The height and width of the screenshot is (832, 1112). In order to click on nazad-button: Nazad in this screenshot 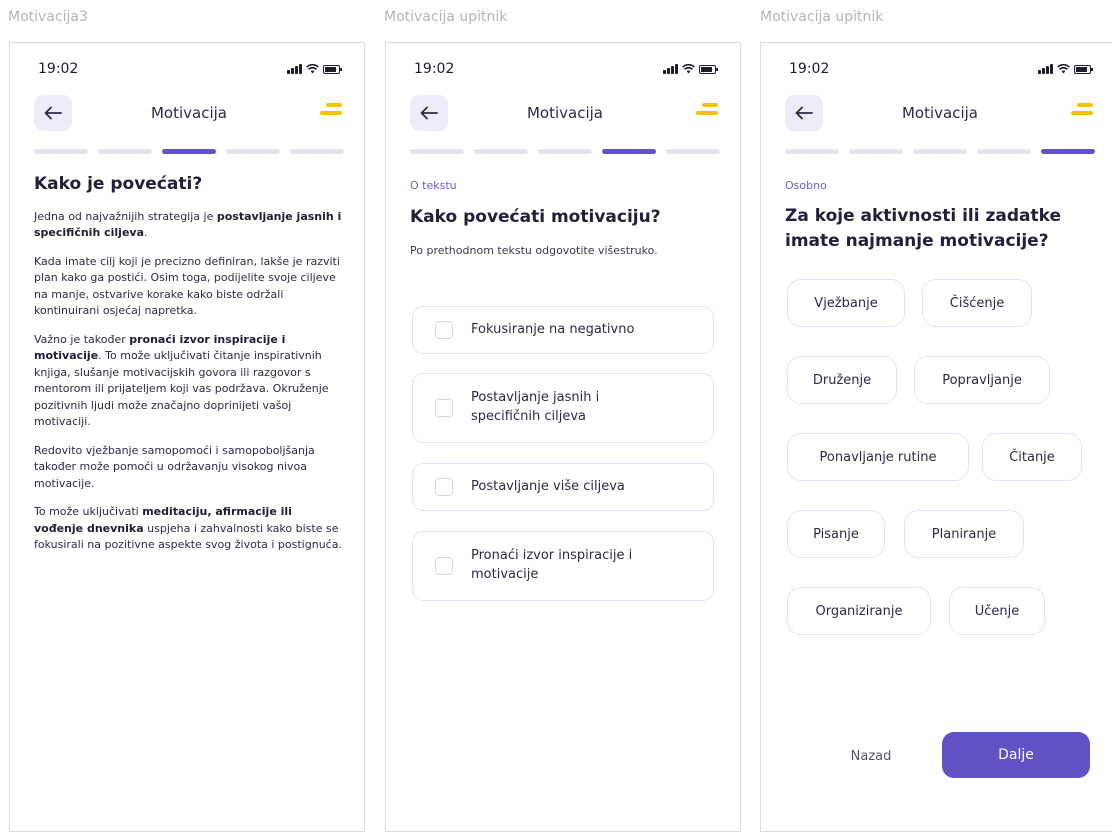, I will do `click(871, 757)`.